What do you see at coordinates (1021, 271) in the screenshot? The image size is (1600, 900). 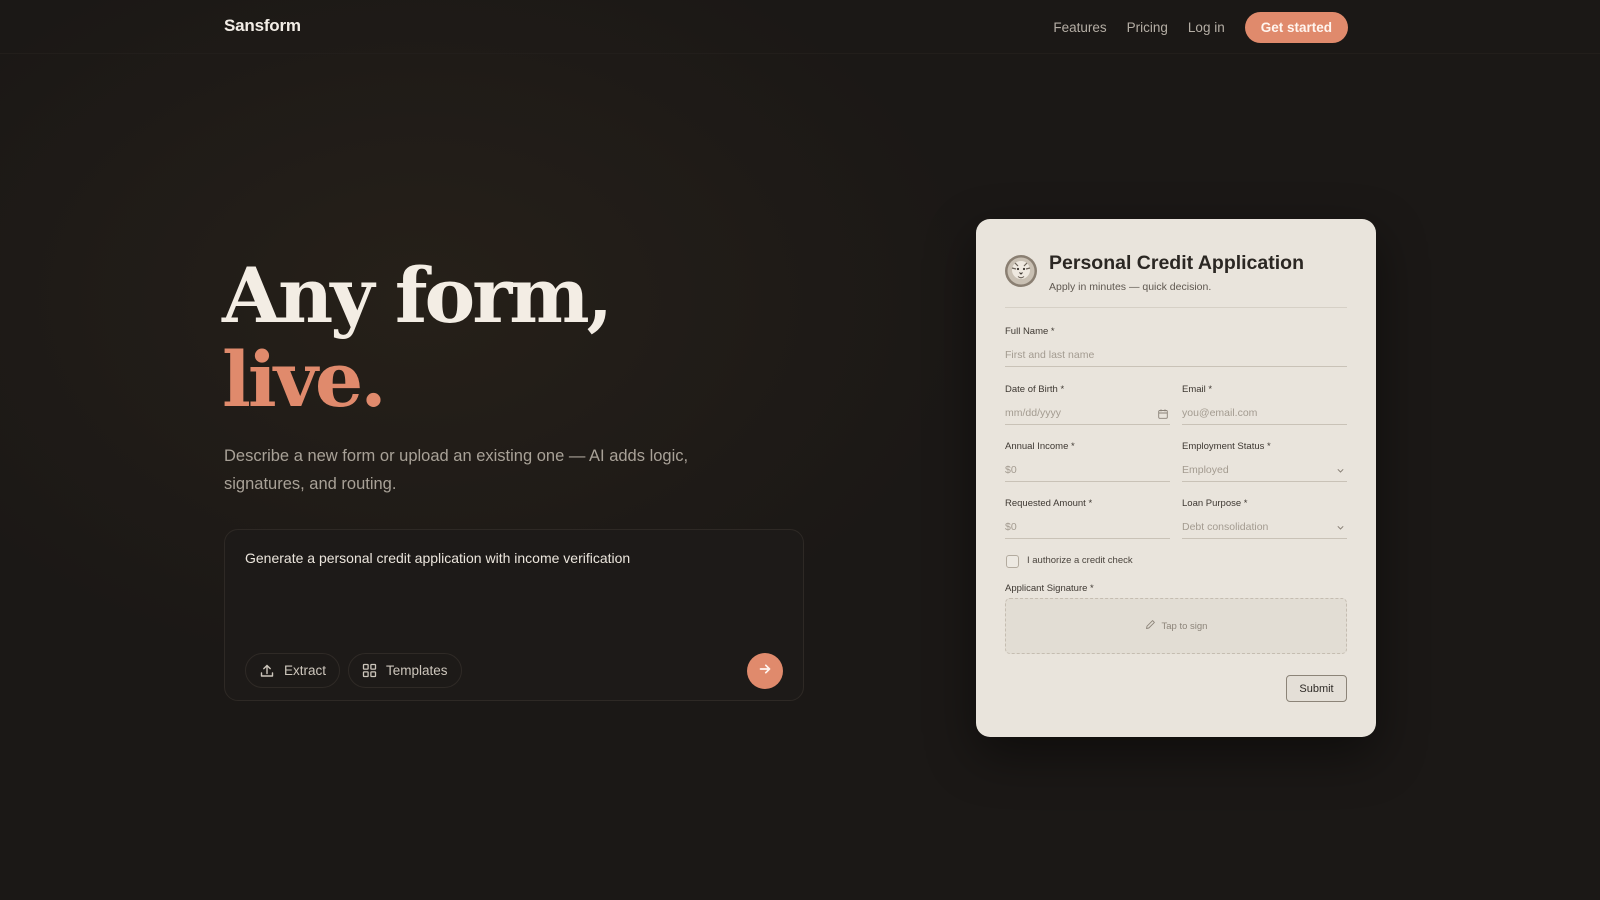 I see `lion-icon` at bounding box center [1021, 271].